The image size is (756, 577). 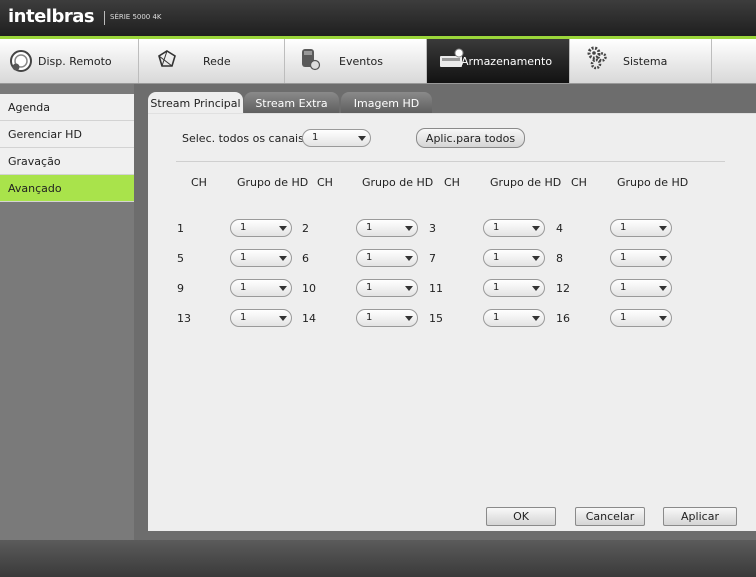 I want to click on system-gears-icon, so click(x=597, y=58).